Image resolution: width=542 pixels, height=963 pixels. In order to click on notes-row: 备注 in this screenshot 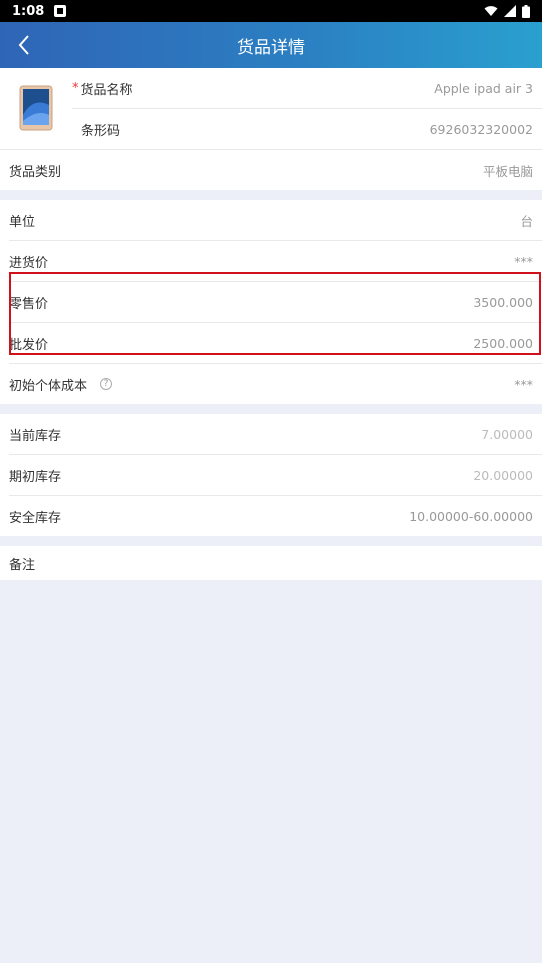, I will do `click(271, 563)`.